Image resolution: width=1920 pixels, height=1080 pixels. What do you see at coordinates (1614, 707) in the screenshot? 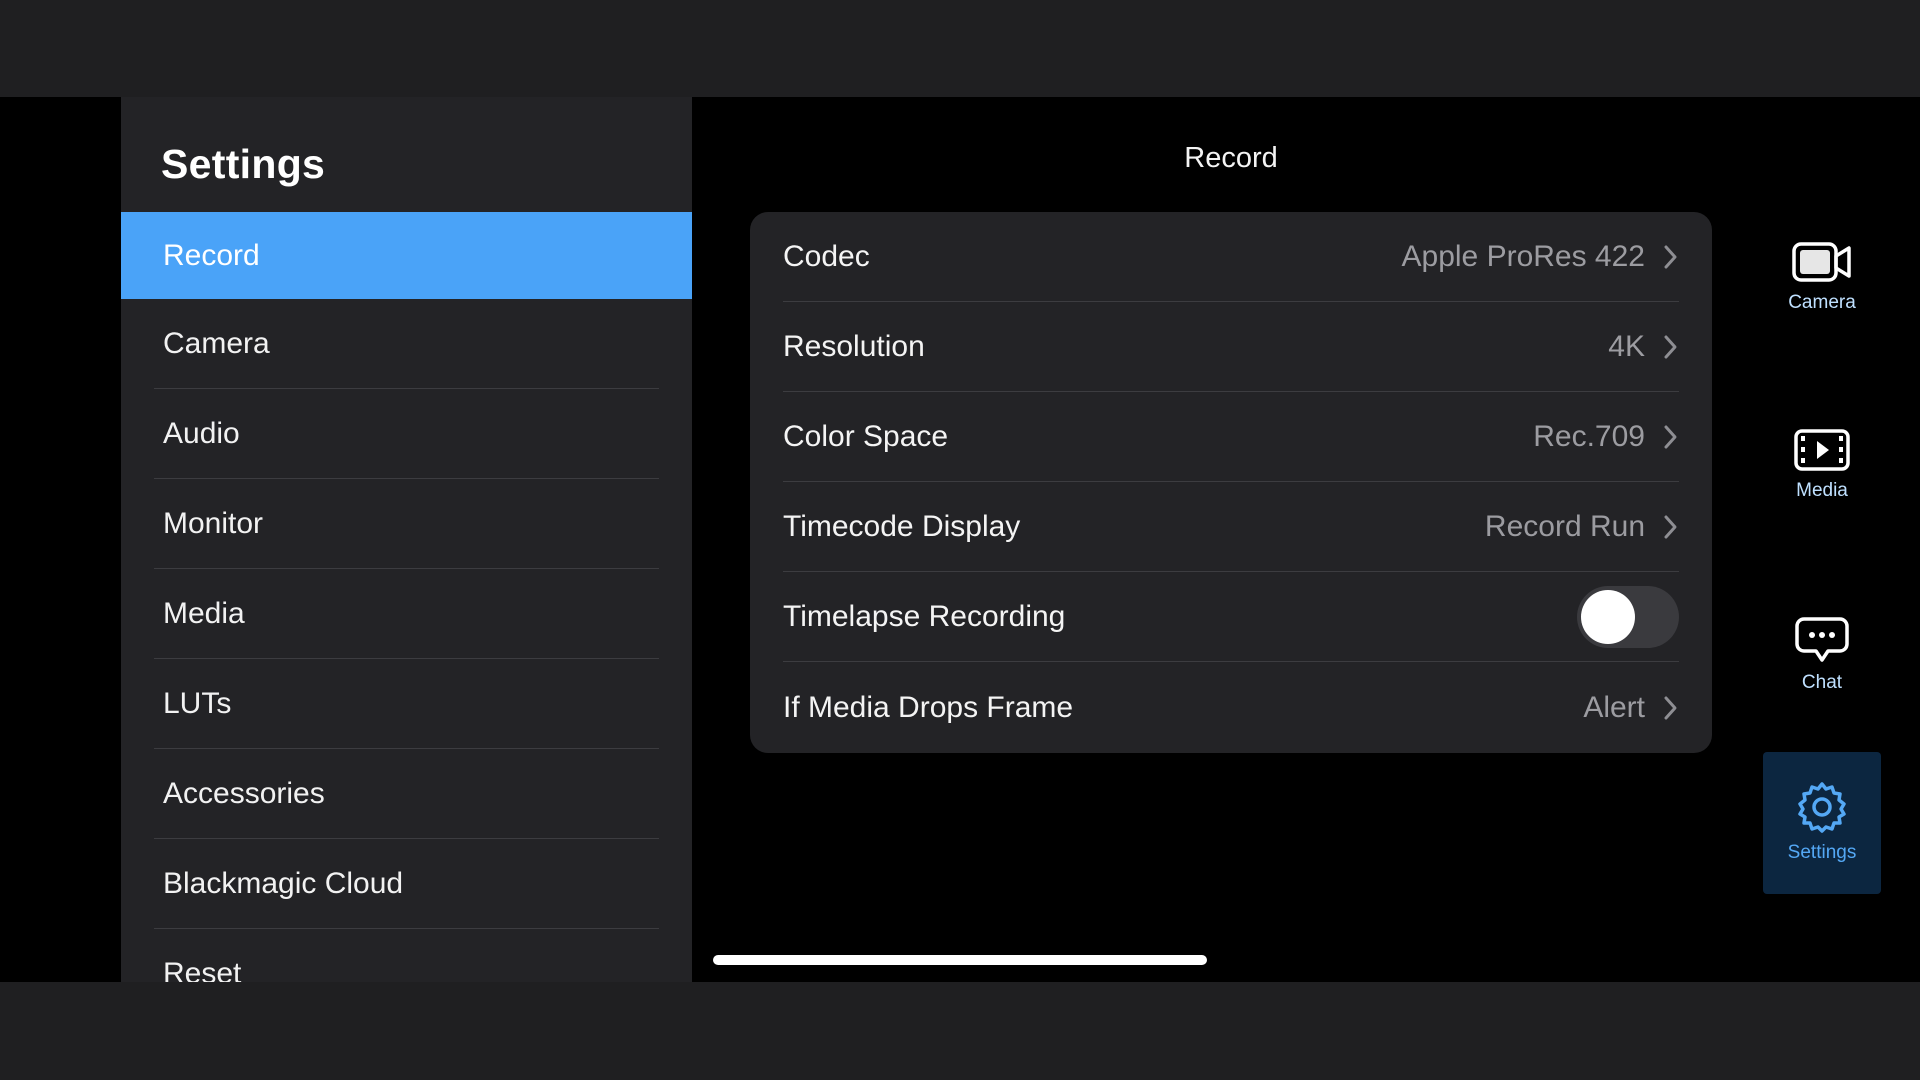
I see `row-value: Alert` at bounding box center [1614, 707].